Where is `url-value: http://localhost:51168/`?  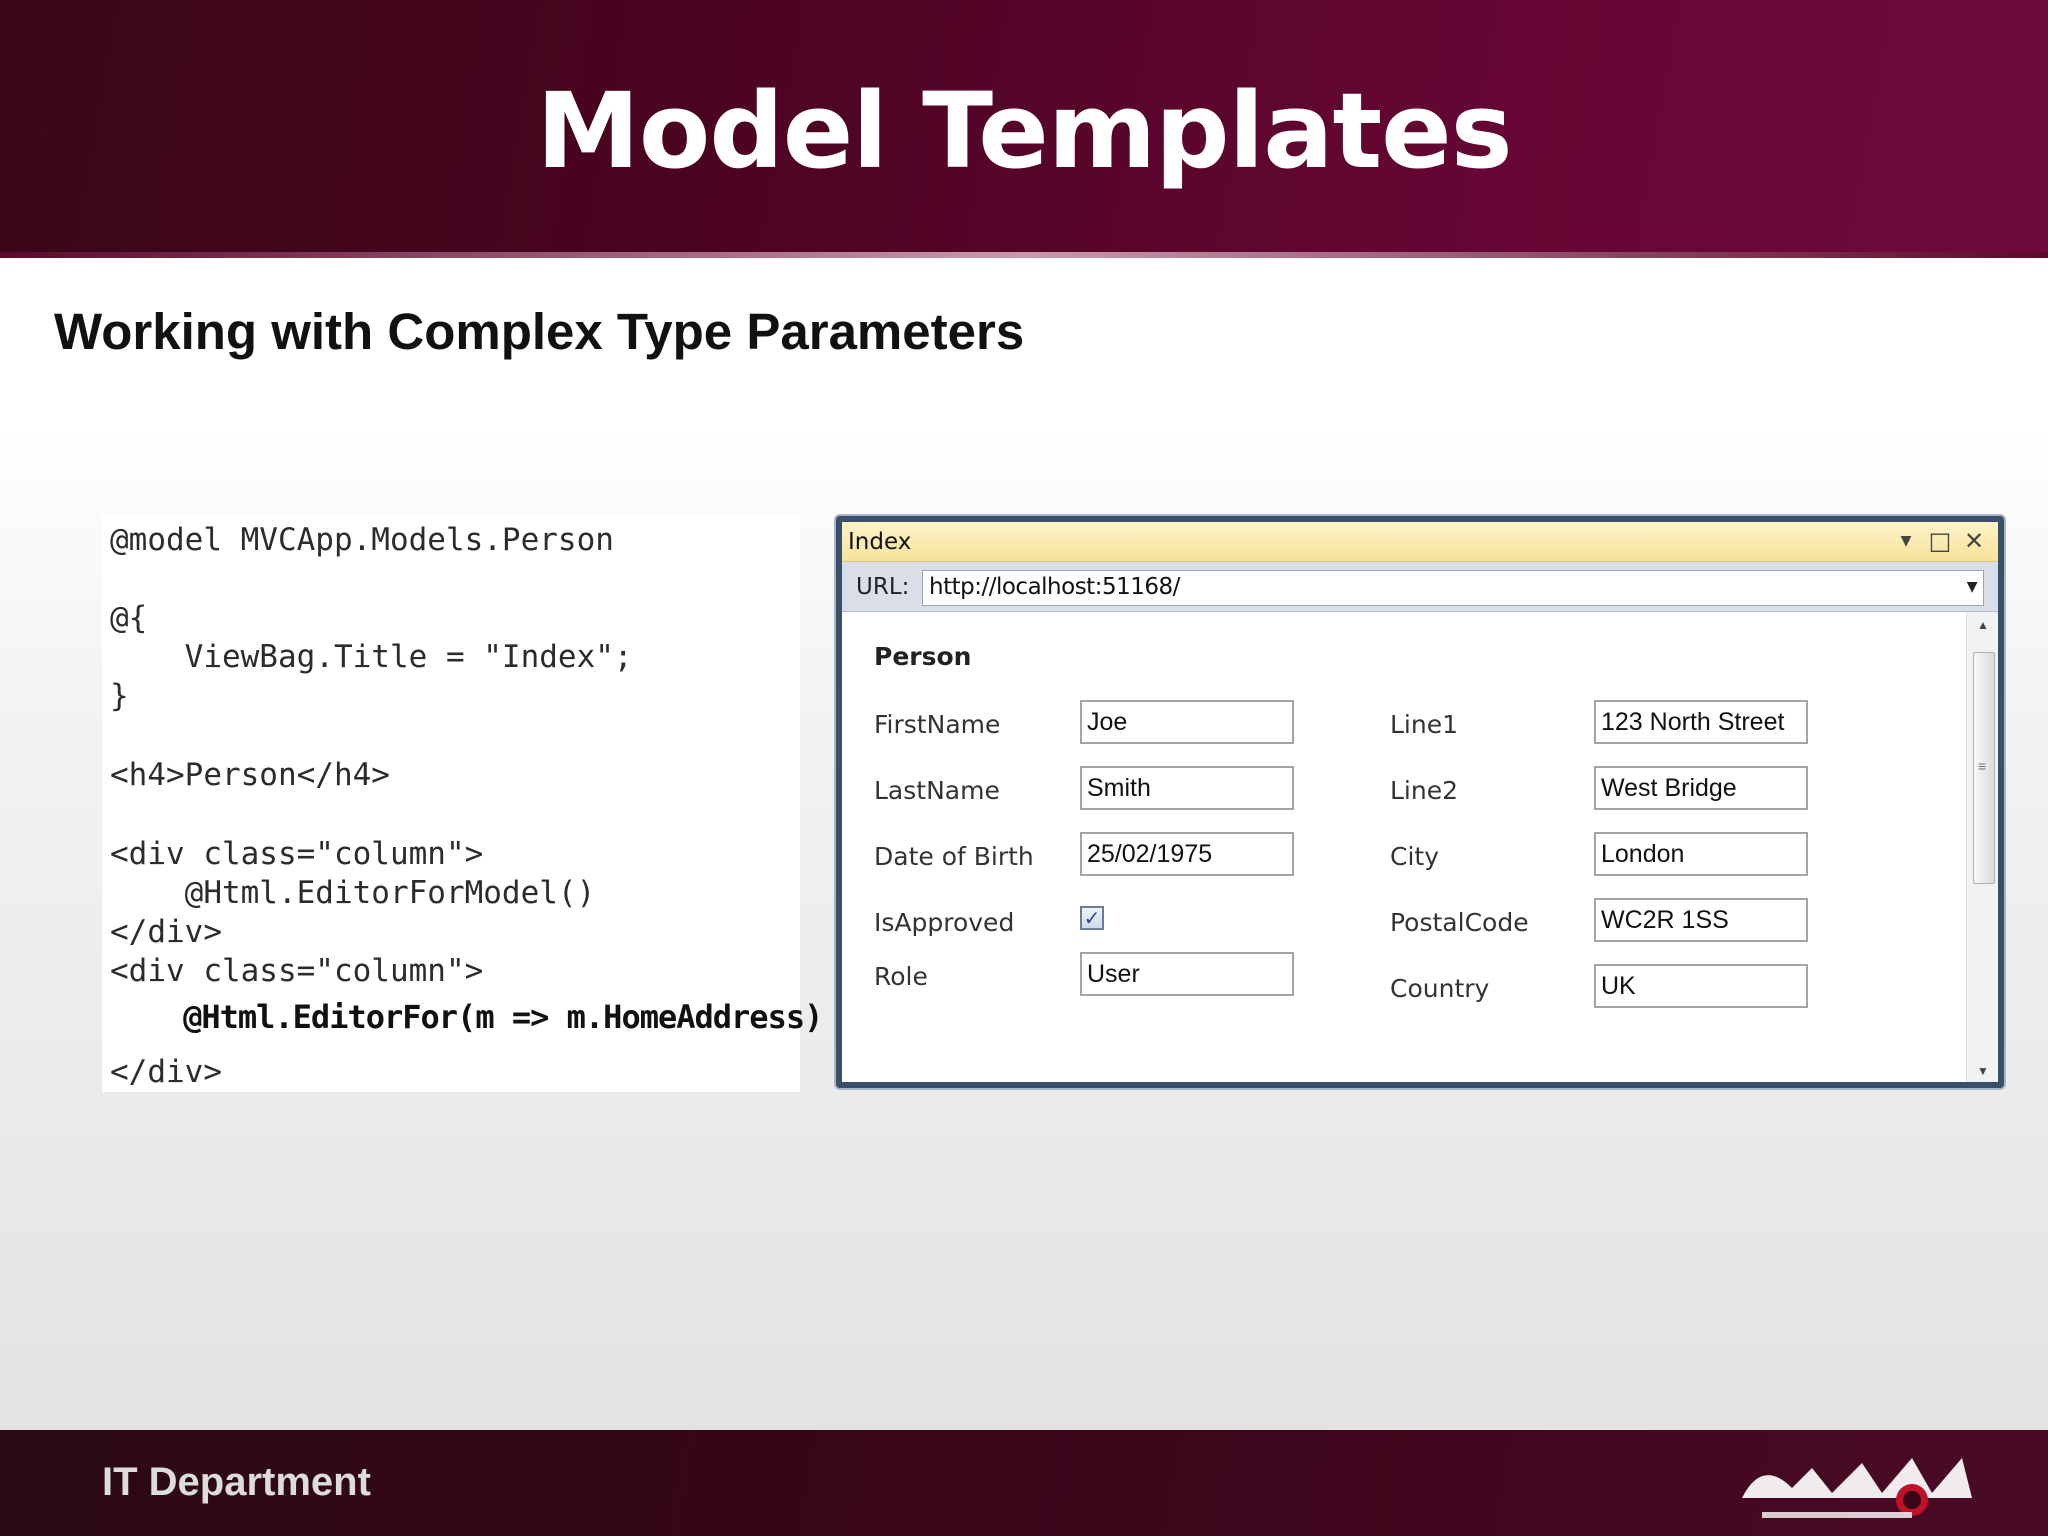
url-value: http://localhost:51168/ is located at coordinates (1054, 587).